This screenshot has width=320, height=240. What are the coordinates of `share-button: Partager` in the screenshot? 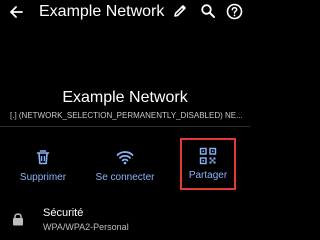 It's located at (208, 164).